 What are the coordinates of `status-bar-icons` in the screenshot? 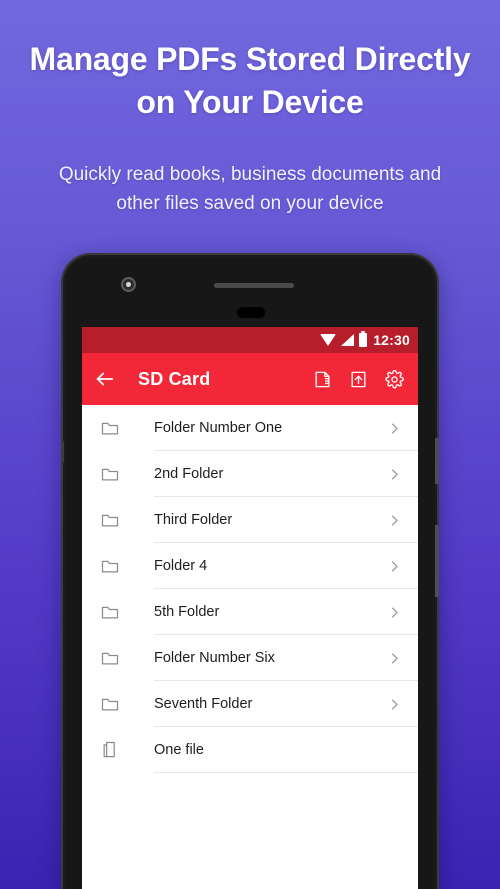 It's located at (344, 339).